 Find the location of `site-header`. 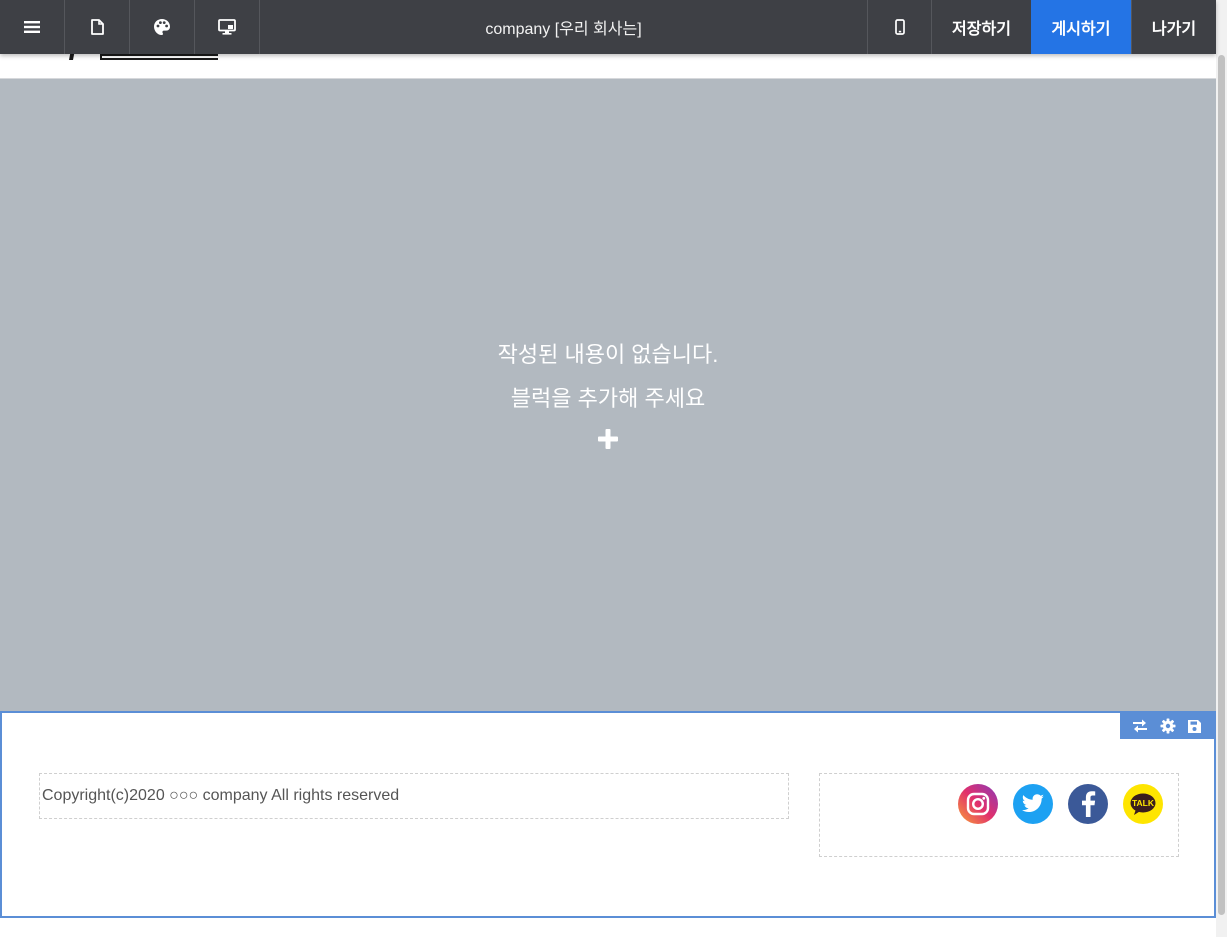

site-header is located at coordinates (608, 66).